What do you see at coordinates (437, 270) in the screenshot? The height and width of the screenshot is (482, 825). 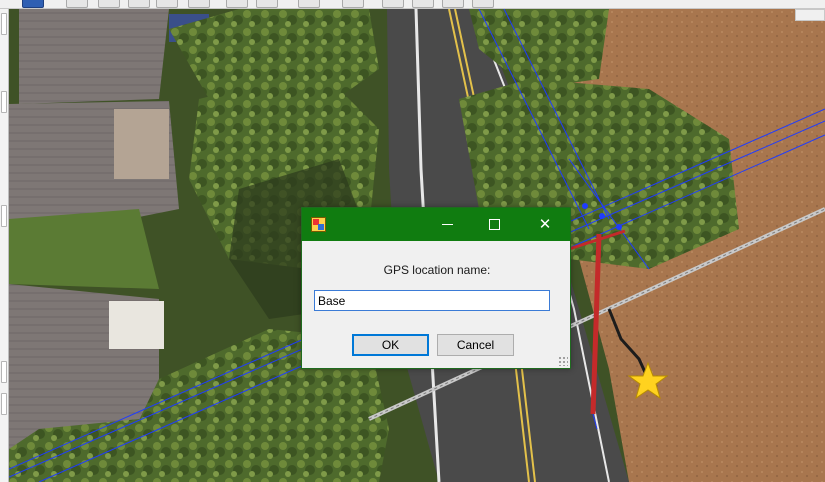 I see `dialog-prompt: GPS location name:` at bounding box center [437, 270].